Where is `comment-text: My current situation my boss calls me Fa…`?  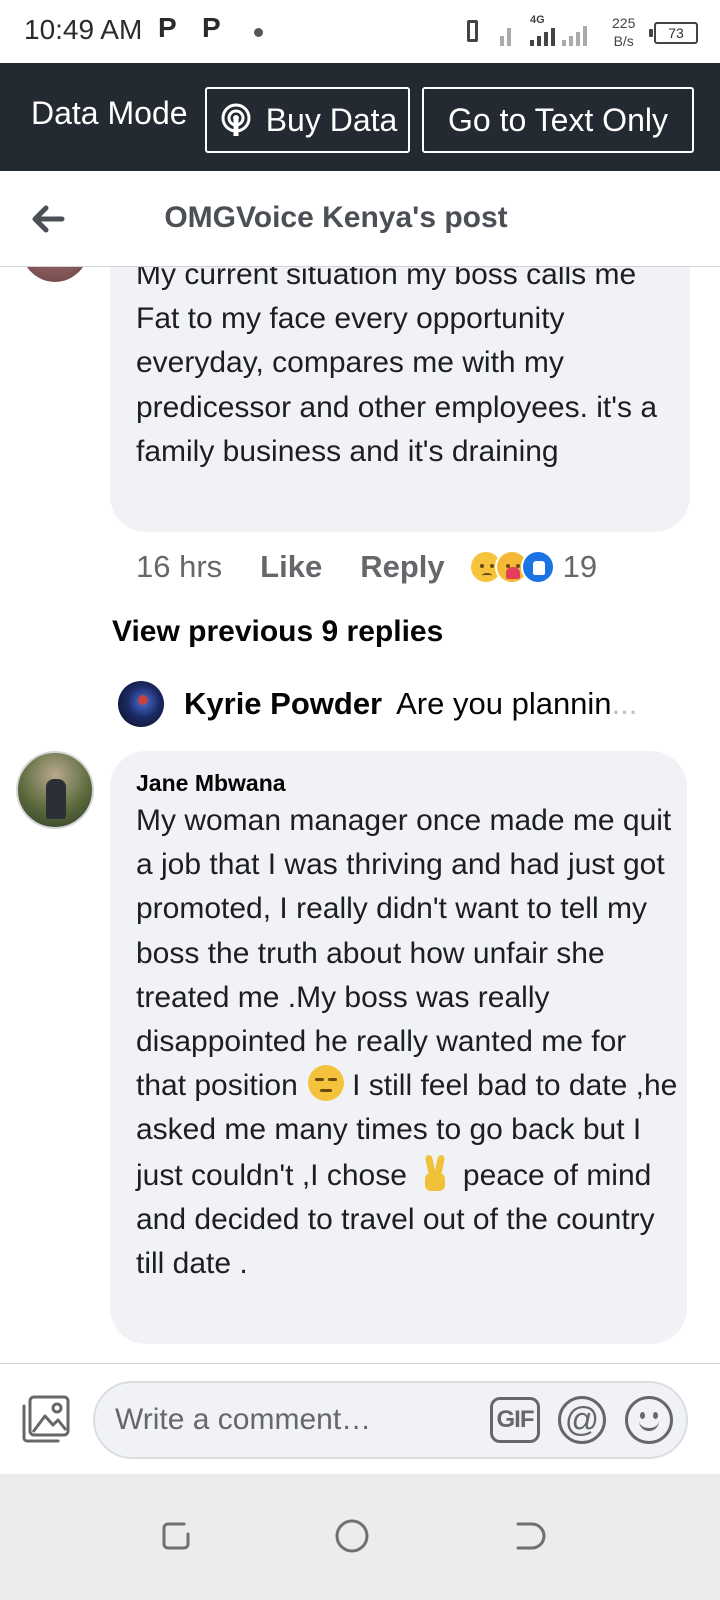
comment-text: My current situation my boss calls me Fa… is located at coordinates (397, 367).